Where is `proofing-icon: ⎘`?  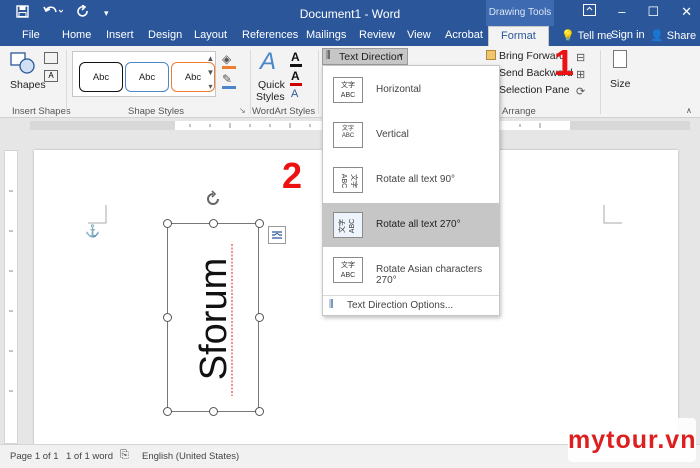 proofing-icon: ⎘ is located at coordinates (124, 455).